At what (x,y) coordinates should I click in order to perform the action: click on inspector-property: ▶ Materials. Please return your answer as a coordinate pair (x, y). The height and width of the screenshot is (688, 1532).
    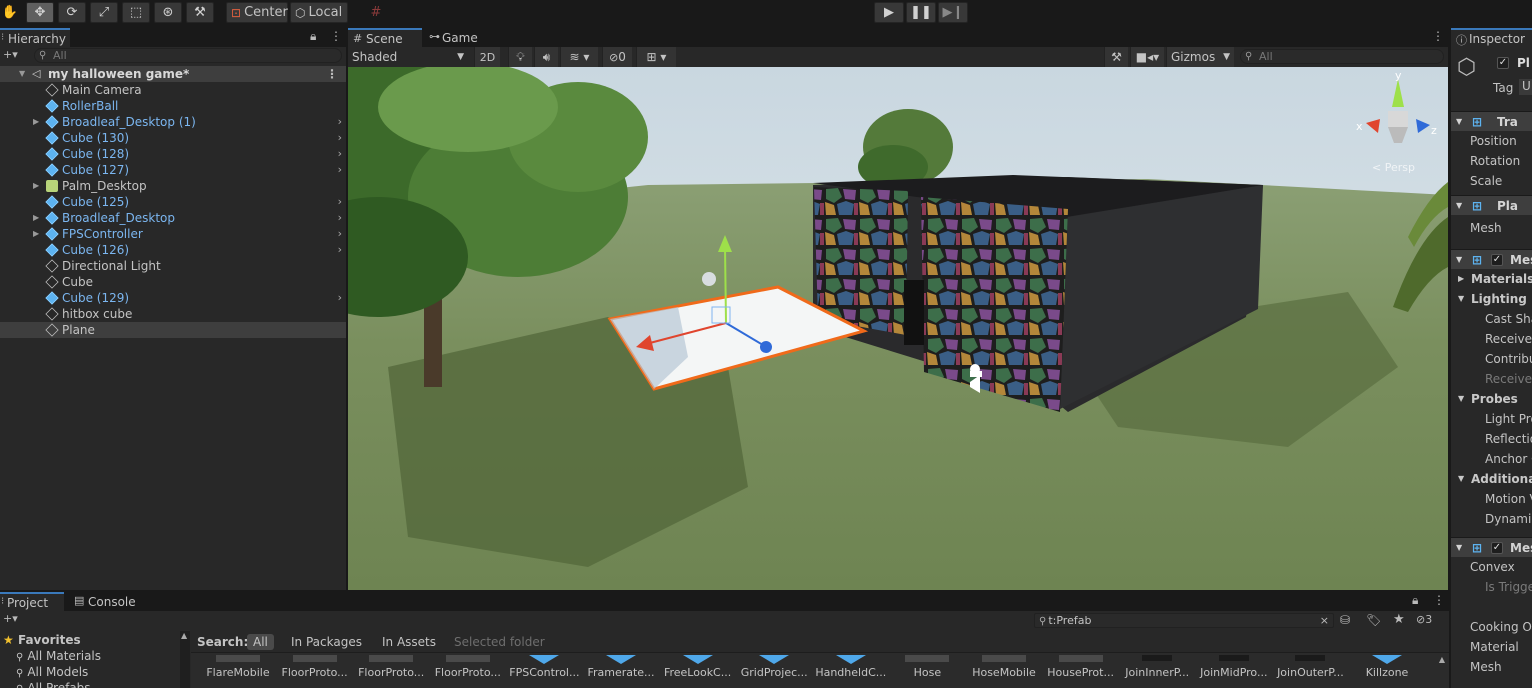
    Looking at the image, I should click on (1491, 279).